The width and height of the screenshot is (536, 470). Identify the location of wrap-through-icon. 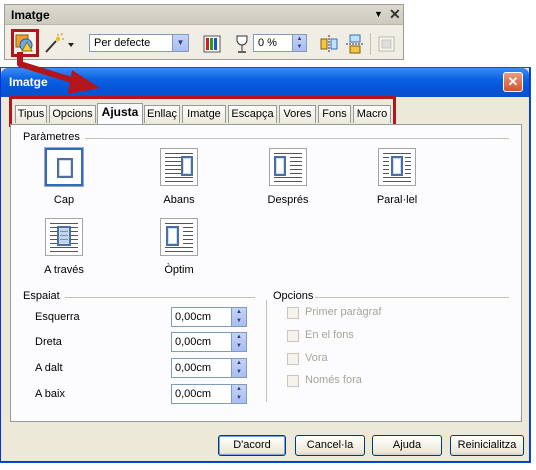
(64, 237).